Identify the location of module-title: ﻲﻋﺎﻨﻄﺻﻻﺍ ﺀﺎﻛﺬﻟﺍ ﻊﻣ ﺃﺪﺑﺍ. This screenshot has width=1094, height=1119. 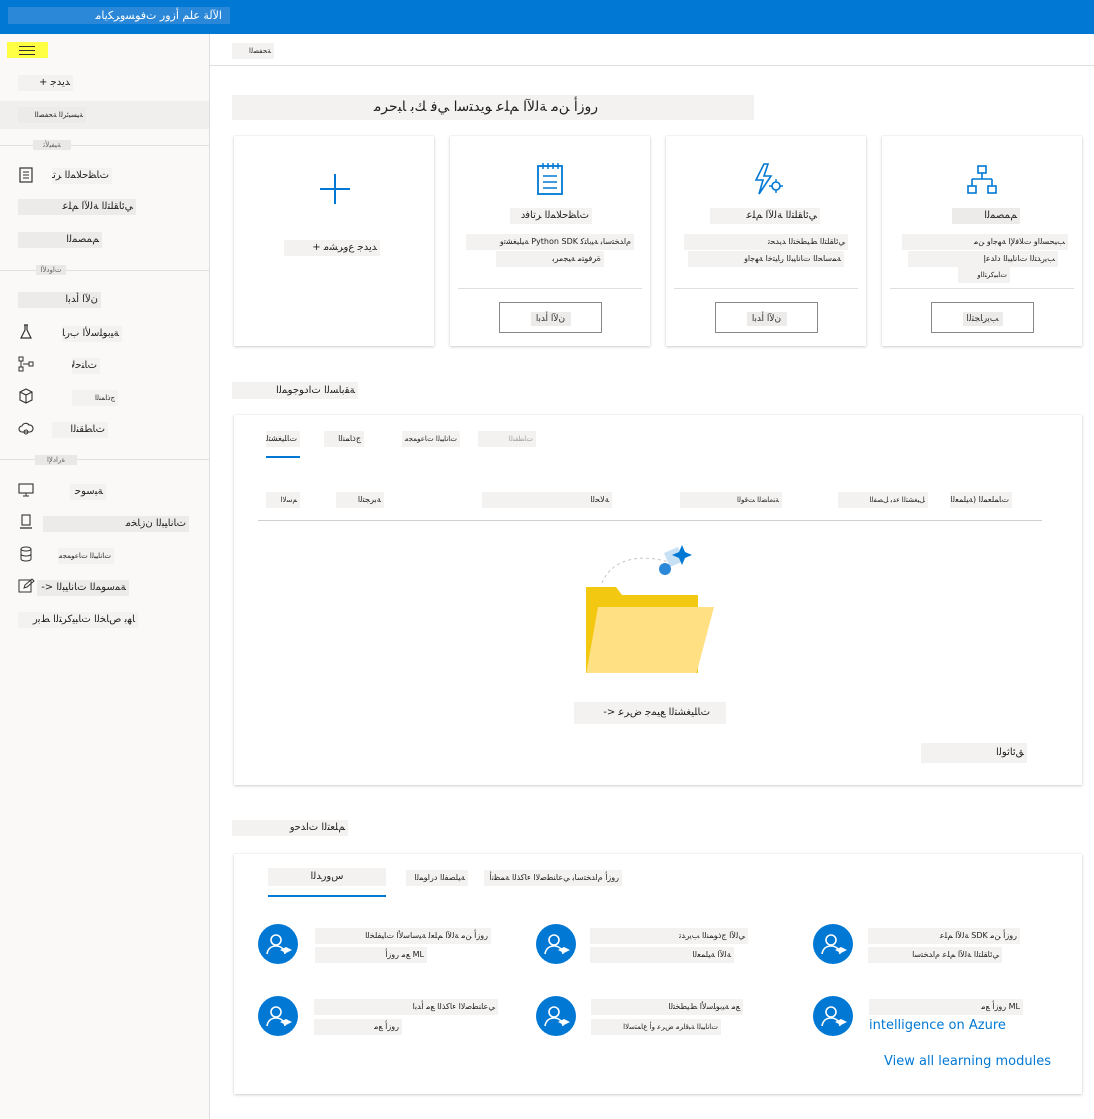
(406, 1007).